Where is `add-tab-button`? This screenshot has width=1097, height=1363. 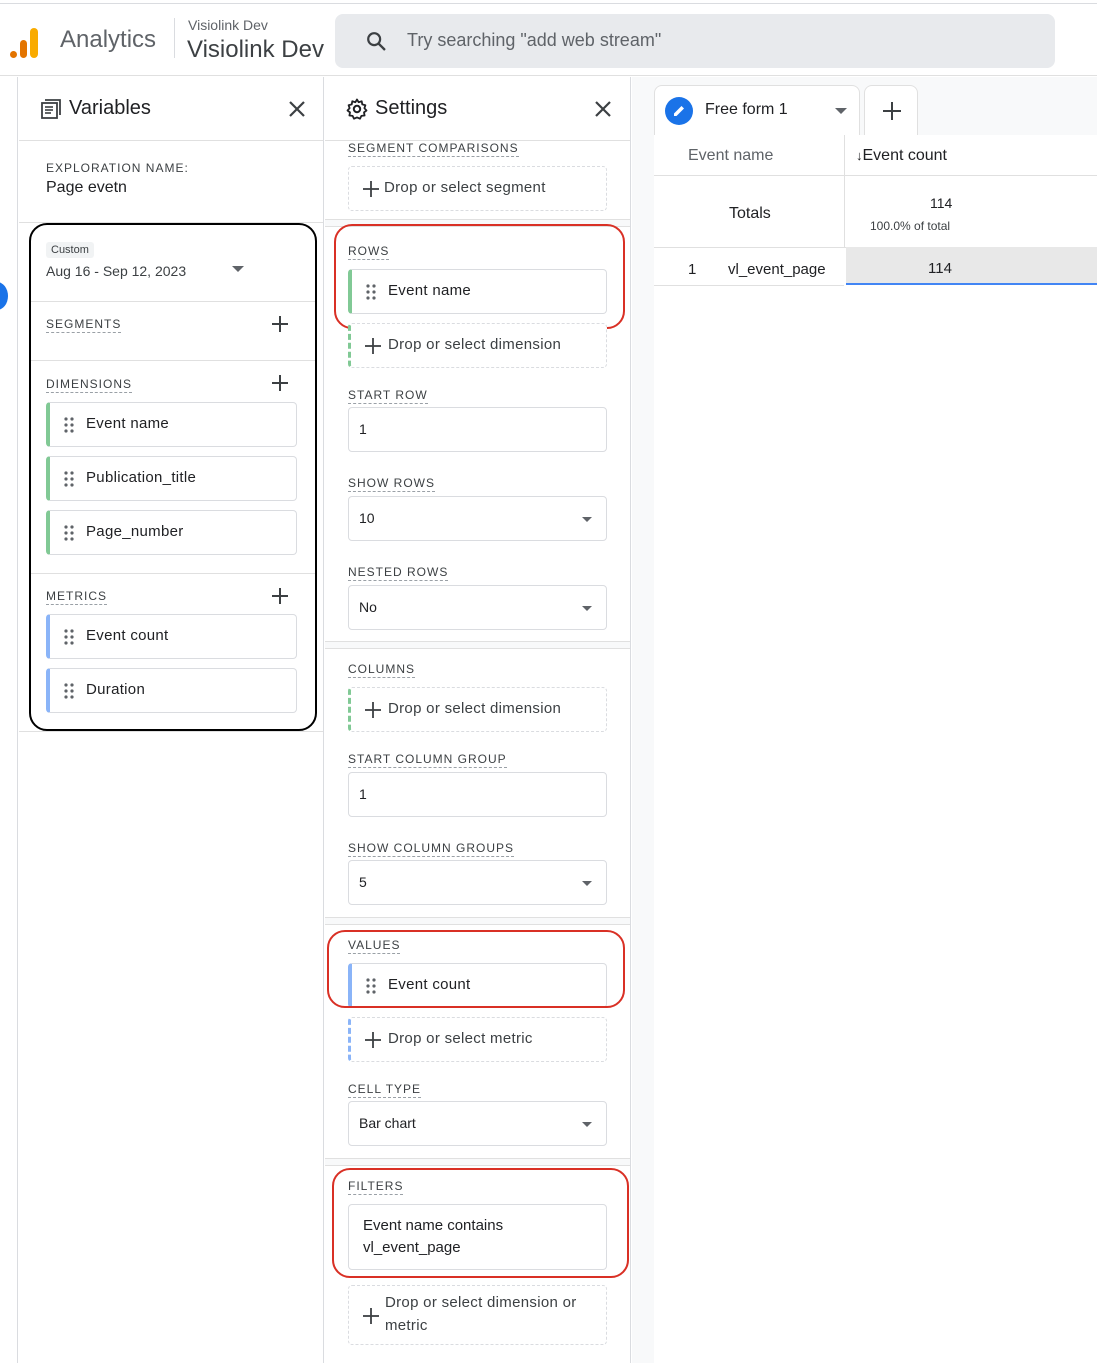
add-tab-button is located at coordinates (891, 110).